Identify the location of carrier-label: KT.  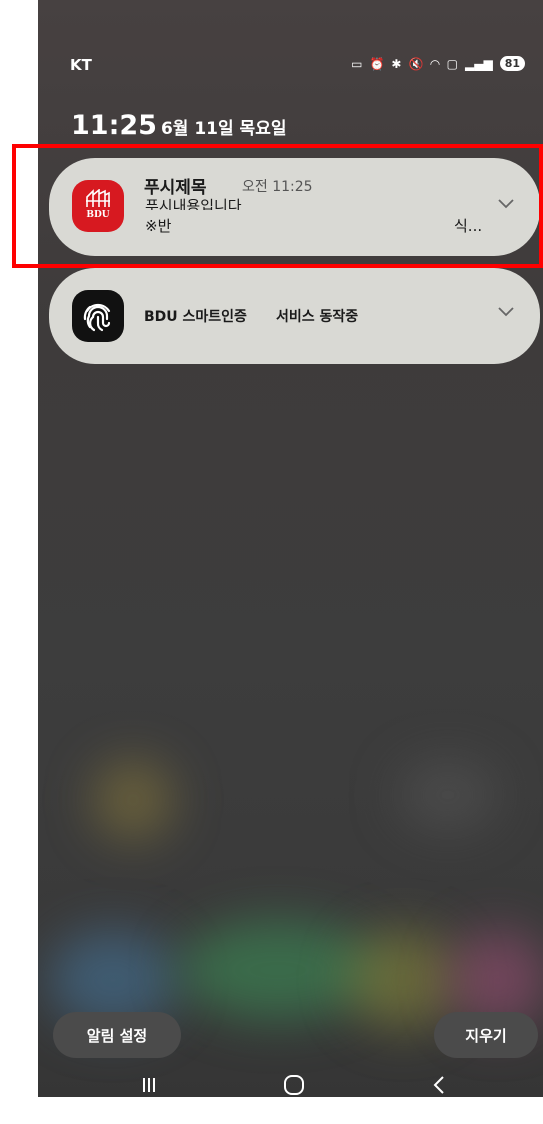
(81, 65).